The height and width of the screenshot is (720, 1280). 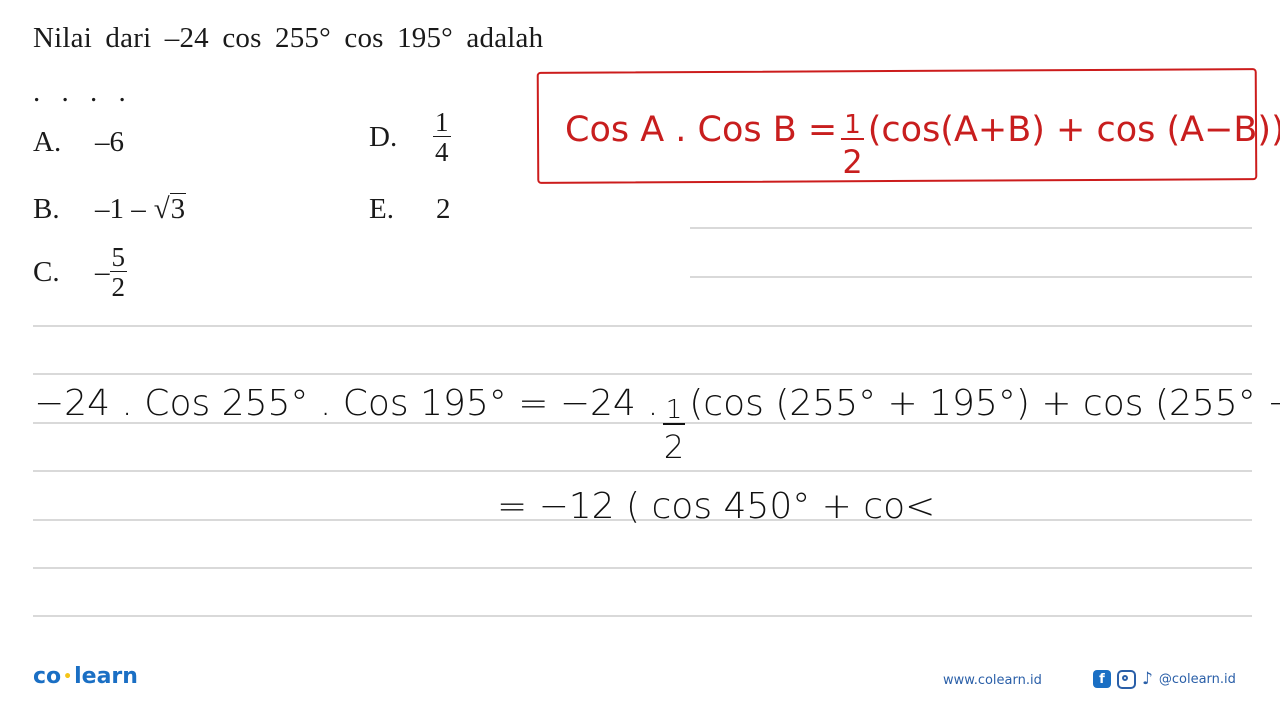 What do you see at coordinates (1102, 679) in the screenshot?
I see `facebook-icon: f` at bounding box center [1102, 679].